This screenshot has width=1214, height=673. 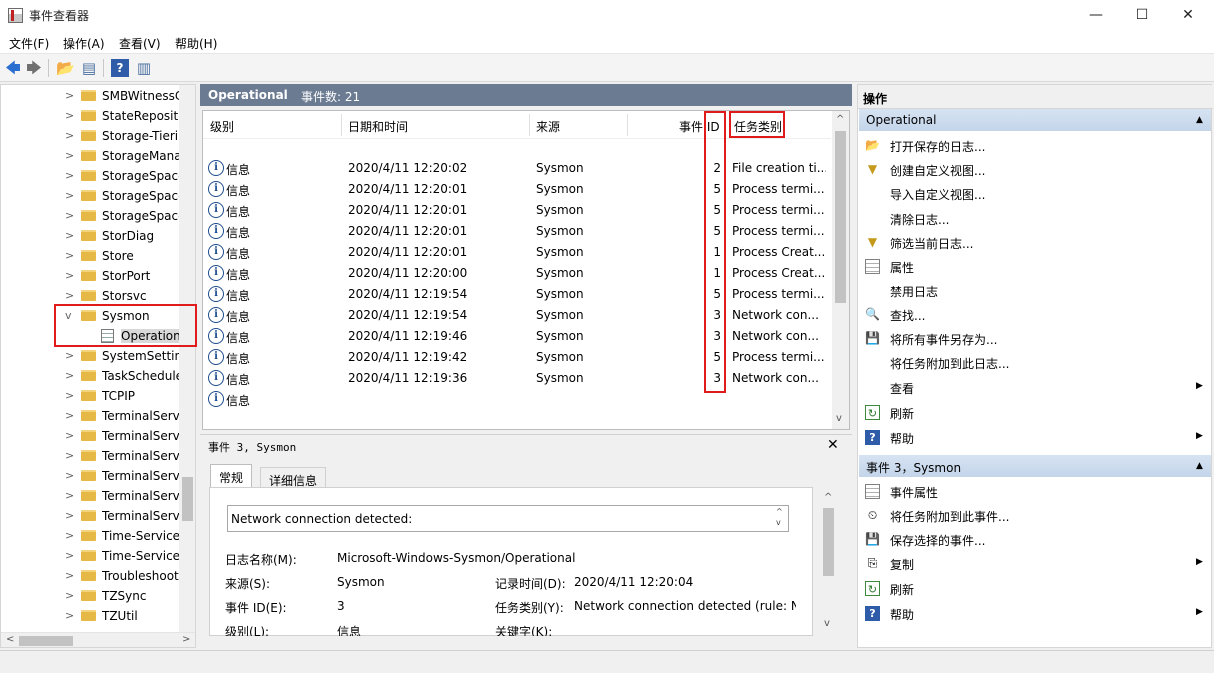 What do you see at coordinates (90, 256) in the screenshot?
I see `tree-item: > Store` at bounding box center [90, 256].